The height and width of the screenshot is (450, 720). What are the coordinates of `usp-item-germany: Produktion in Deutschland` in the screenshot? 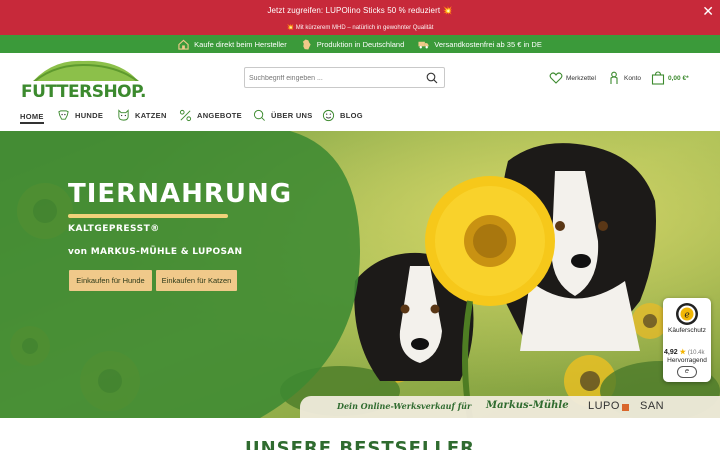 It's located at (353, 44).